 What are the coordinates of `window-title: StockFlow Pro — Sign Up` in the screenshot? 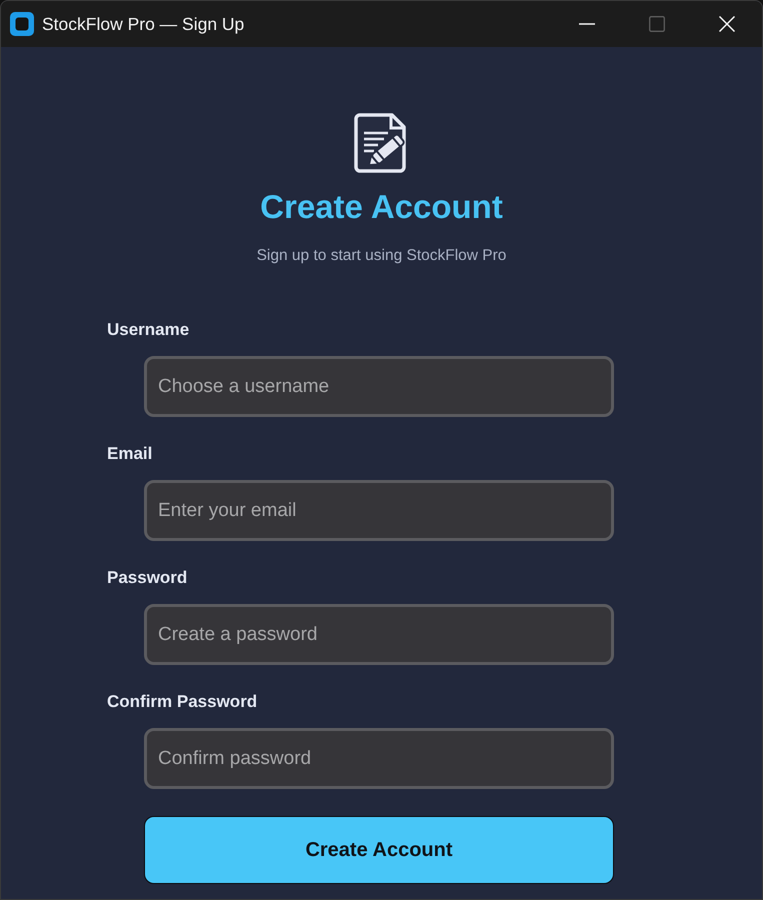 It's located at (143, 24).